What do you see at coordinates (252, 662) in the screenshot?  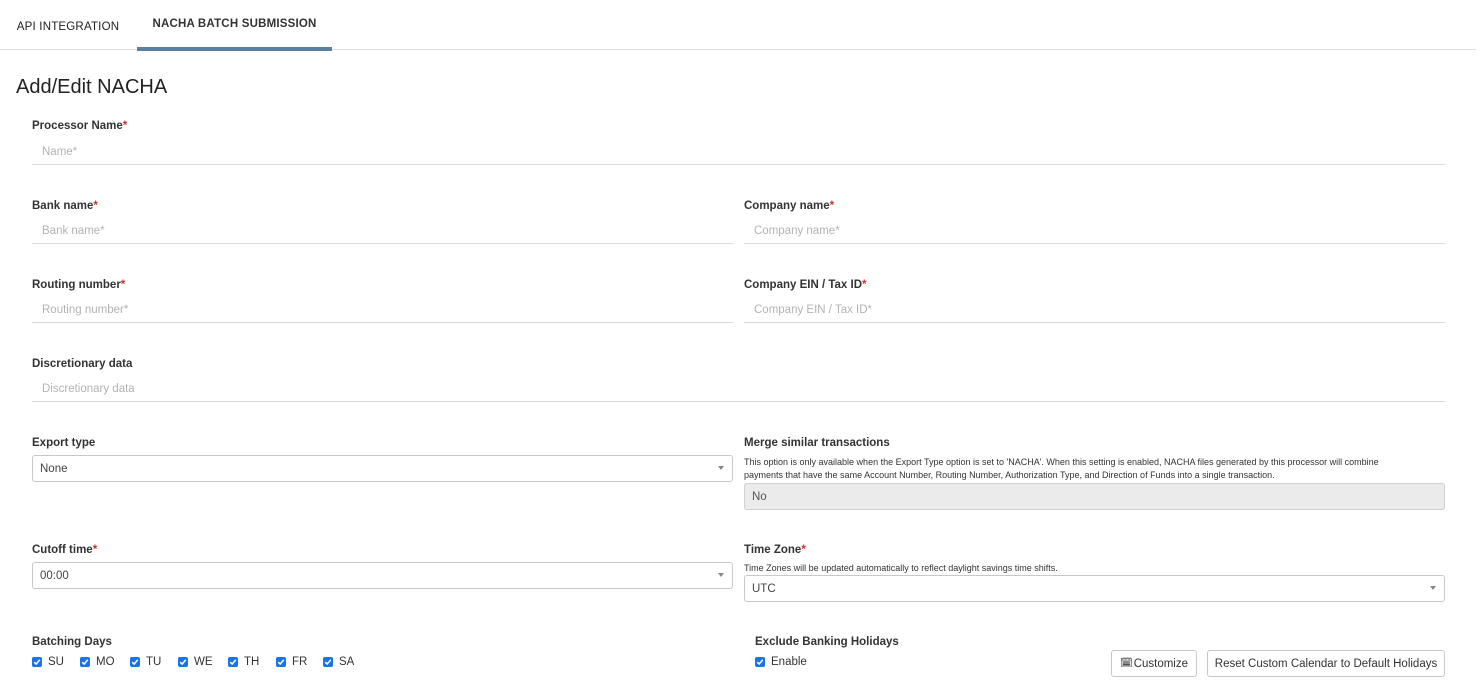 I see `day-label: TH` at bounding box center [252, 662].